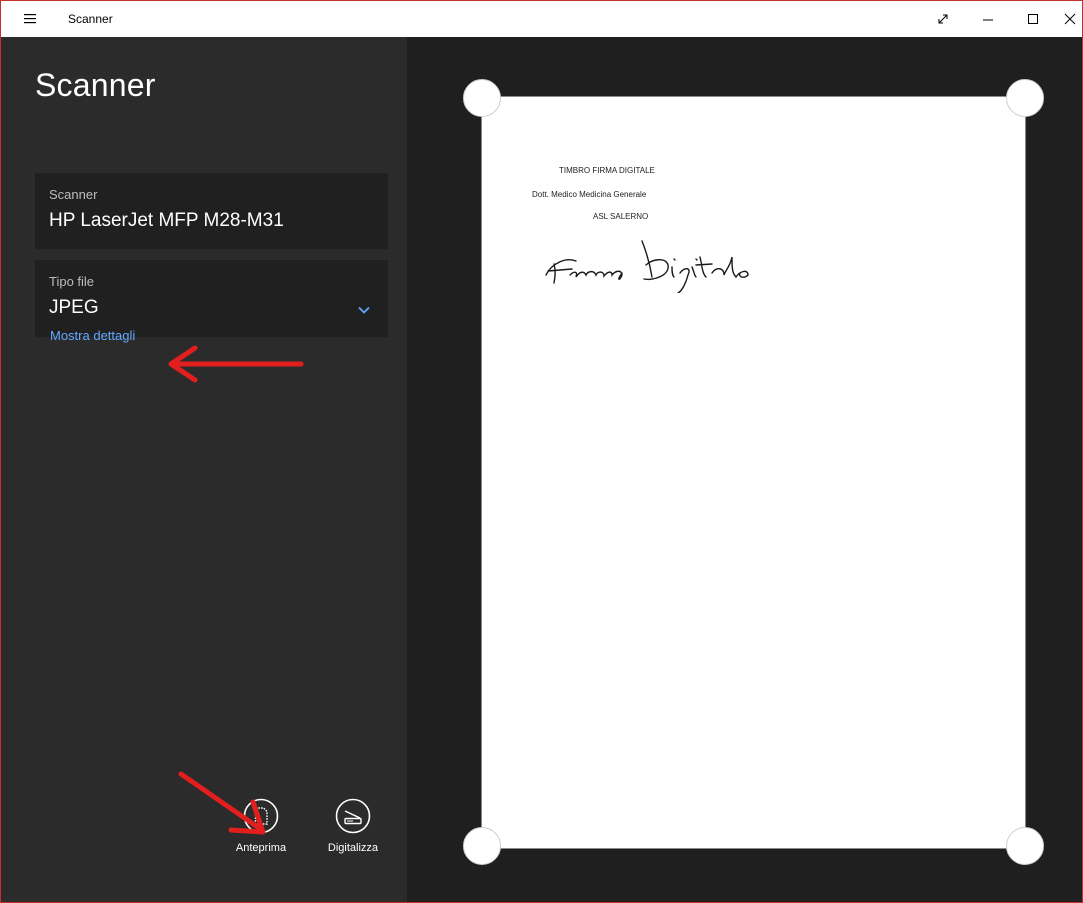  I want to click on file-type-dropdown: Tipo file JPEG, so click(211, 298).